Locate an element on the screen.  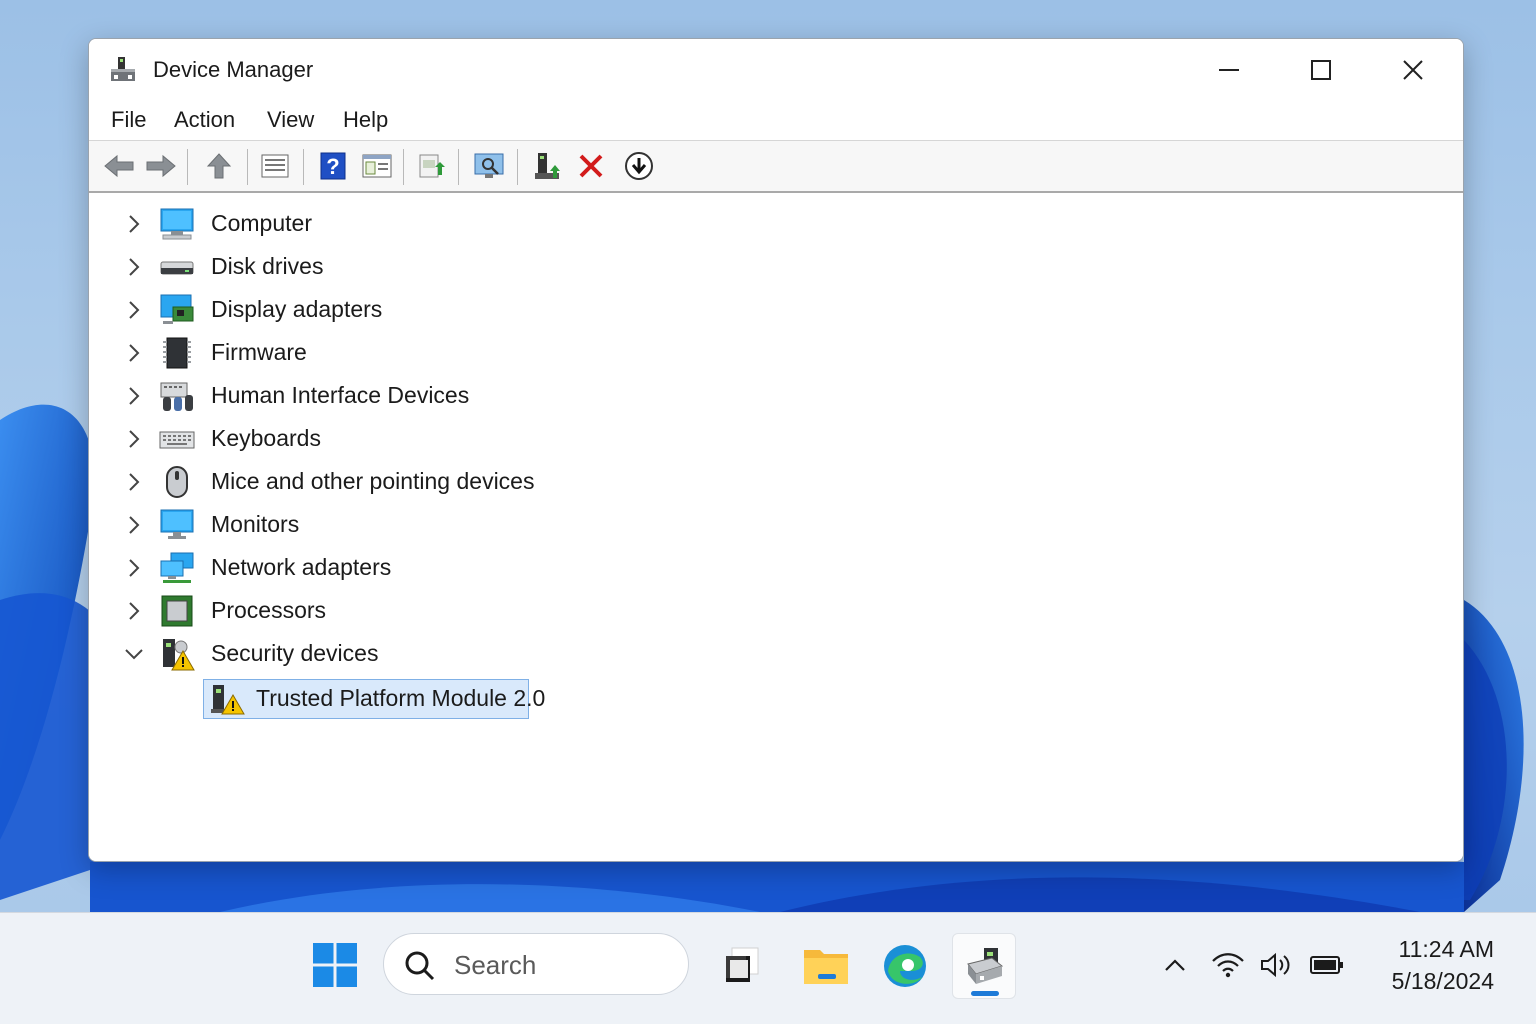
show-hidden-icons-button is located at coordinates (1175, 965).